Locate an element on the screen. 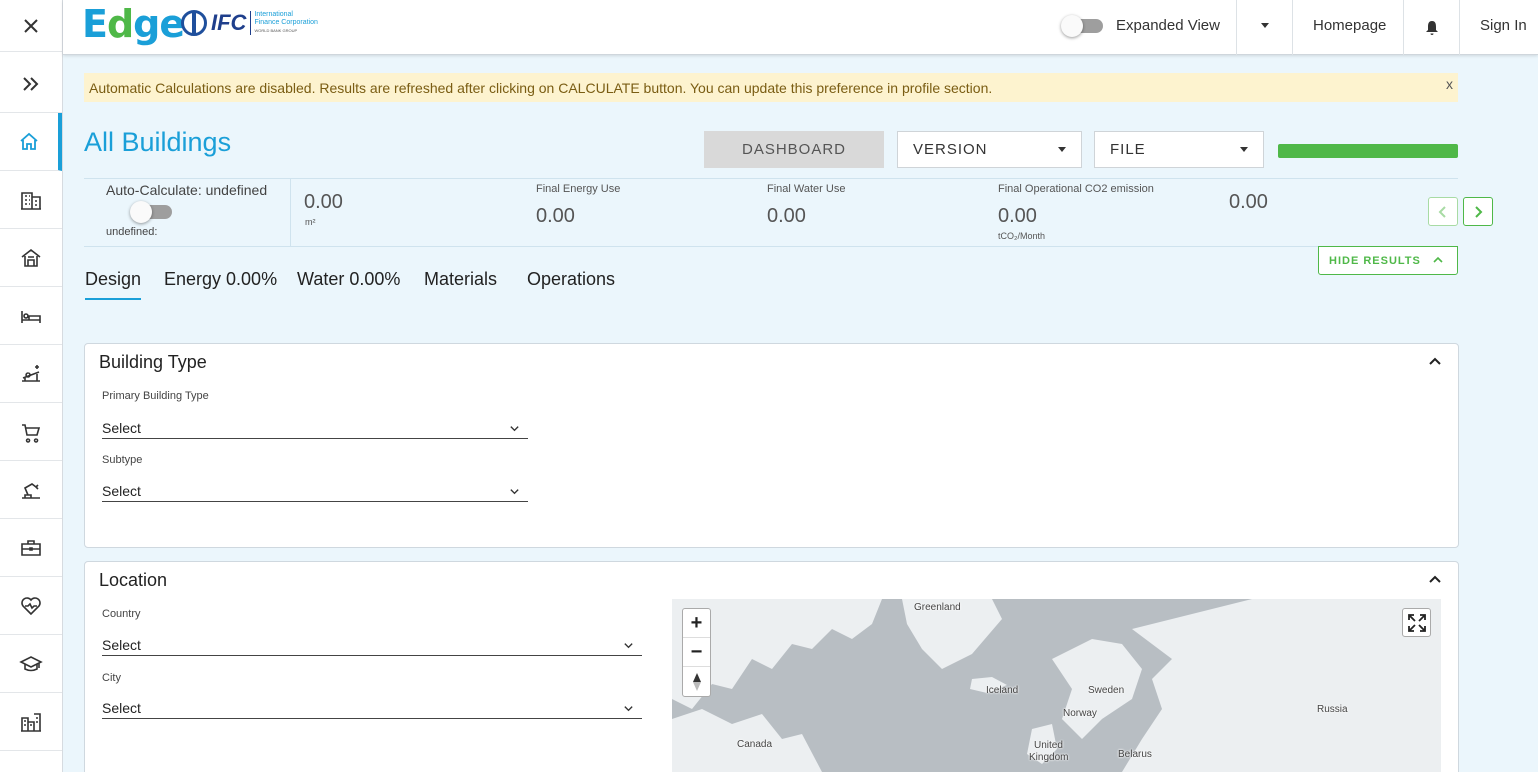 The width and height of the screenshot is (1538, 772). city-label: City is located at coordinates (111, 678).